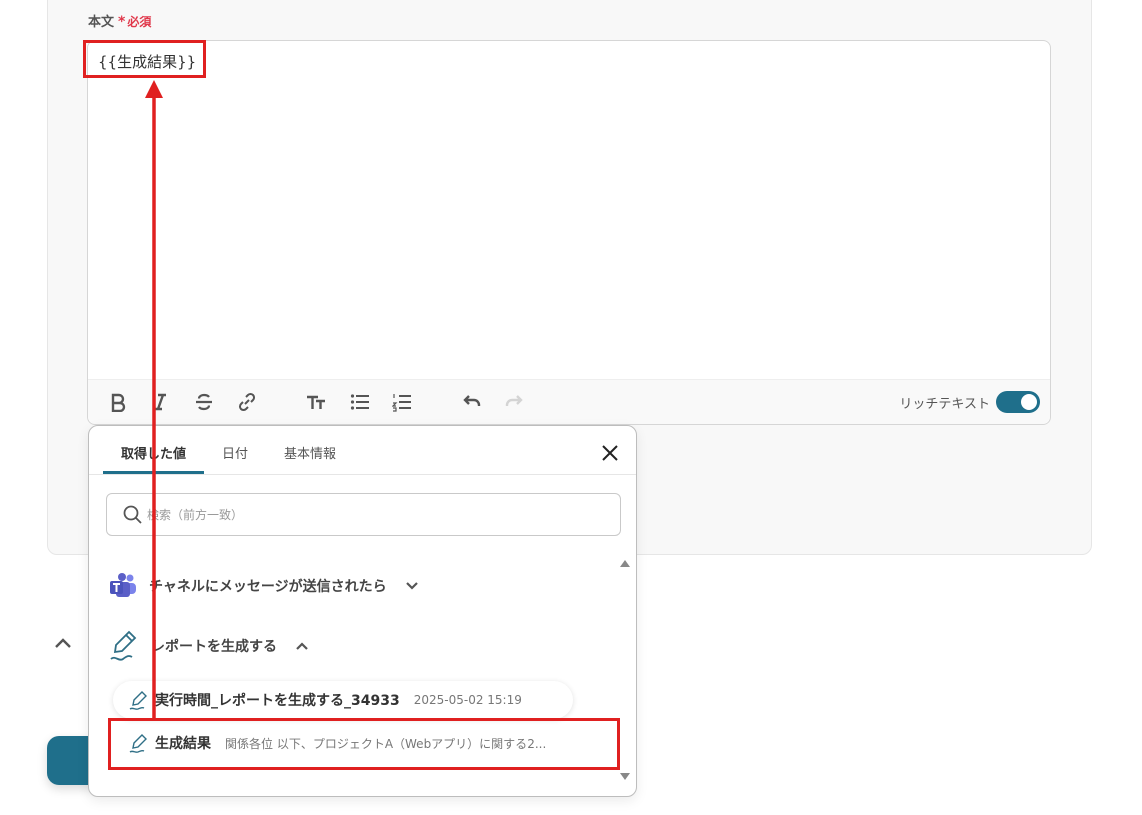 This screenshot has width=1142, height=815. Describe the element at coordinates (154, 456) in the screenshot. I see `tab-acquired-values: 取得した値` at that location.